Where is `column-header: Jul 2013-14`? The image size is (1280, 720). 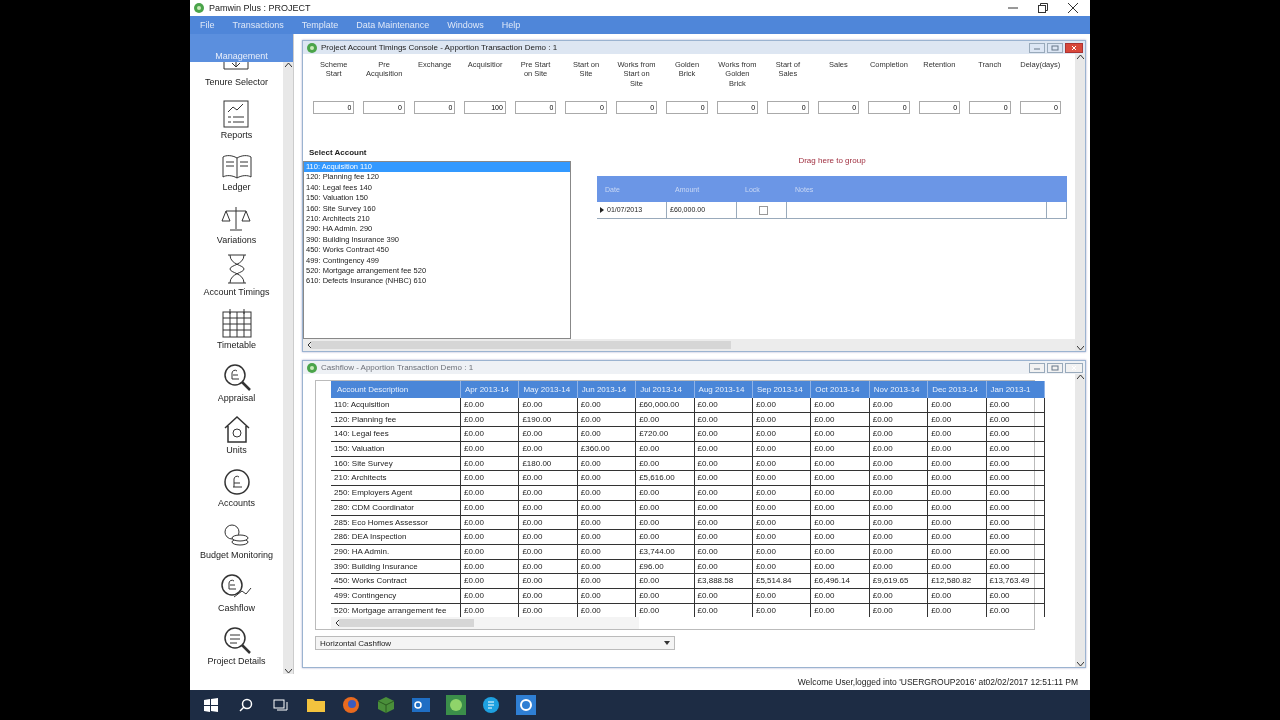
column-header: Jul 2013-14 is located at coordinates (665, 389).